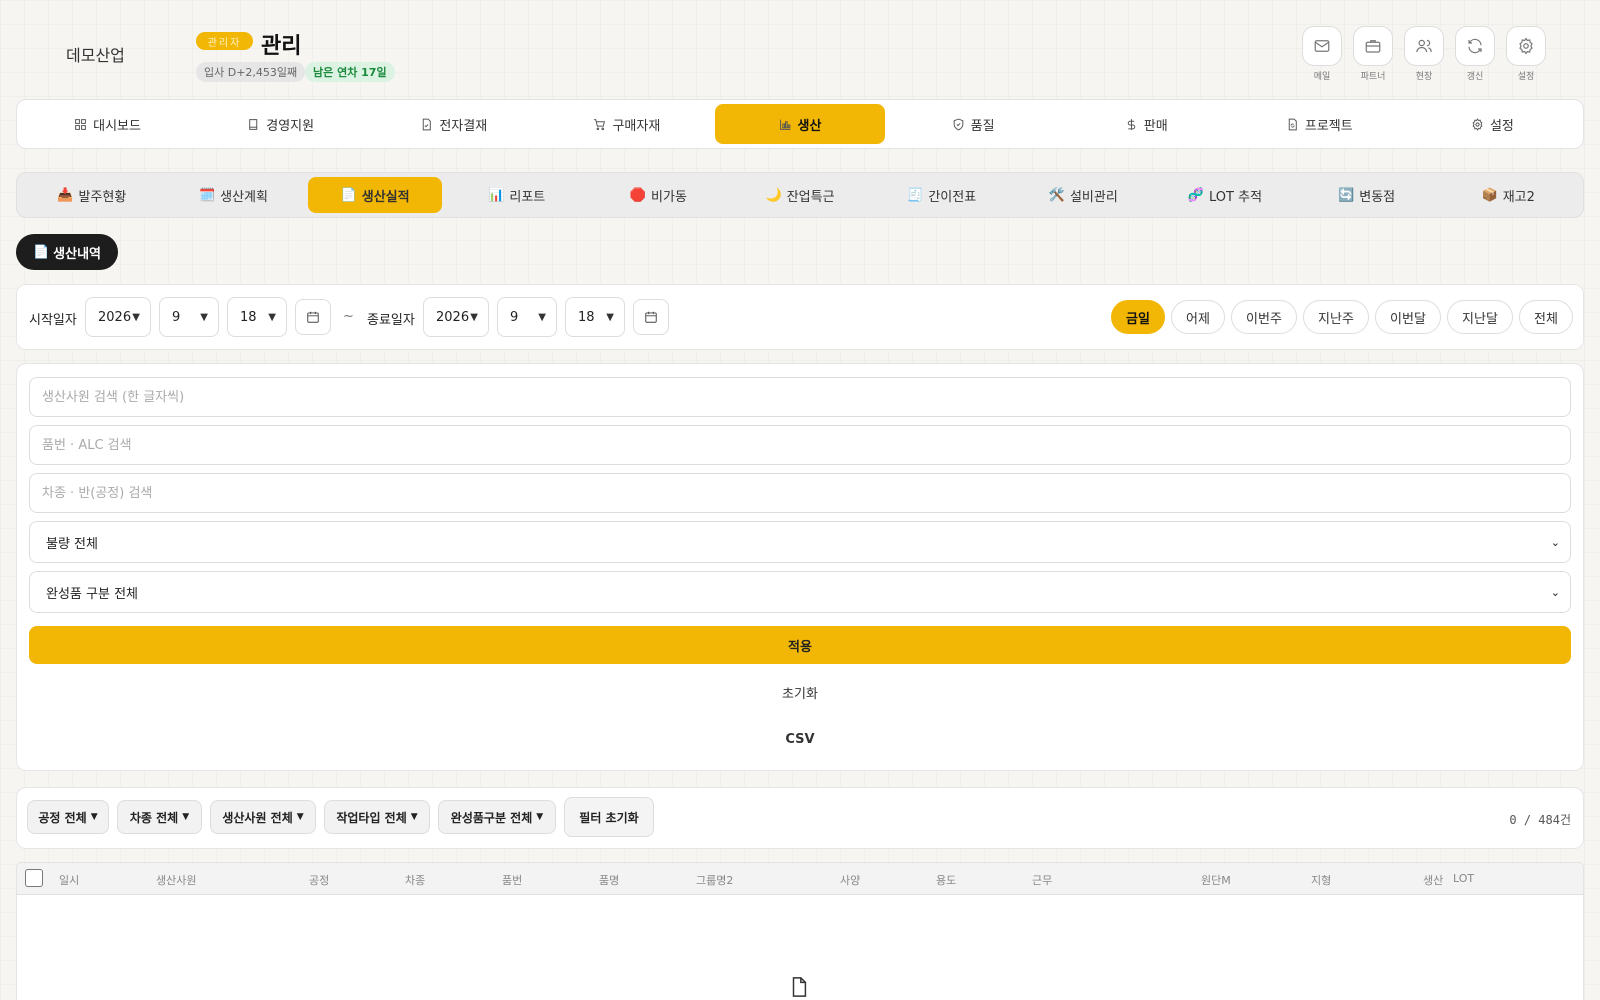 Image resolution: width=1600 pixels, height=1000 pixels. I want to click on main-nav-sales: 판매, so click(1146, 124).